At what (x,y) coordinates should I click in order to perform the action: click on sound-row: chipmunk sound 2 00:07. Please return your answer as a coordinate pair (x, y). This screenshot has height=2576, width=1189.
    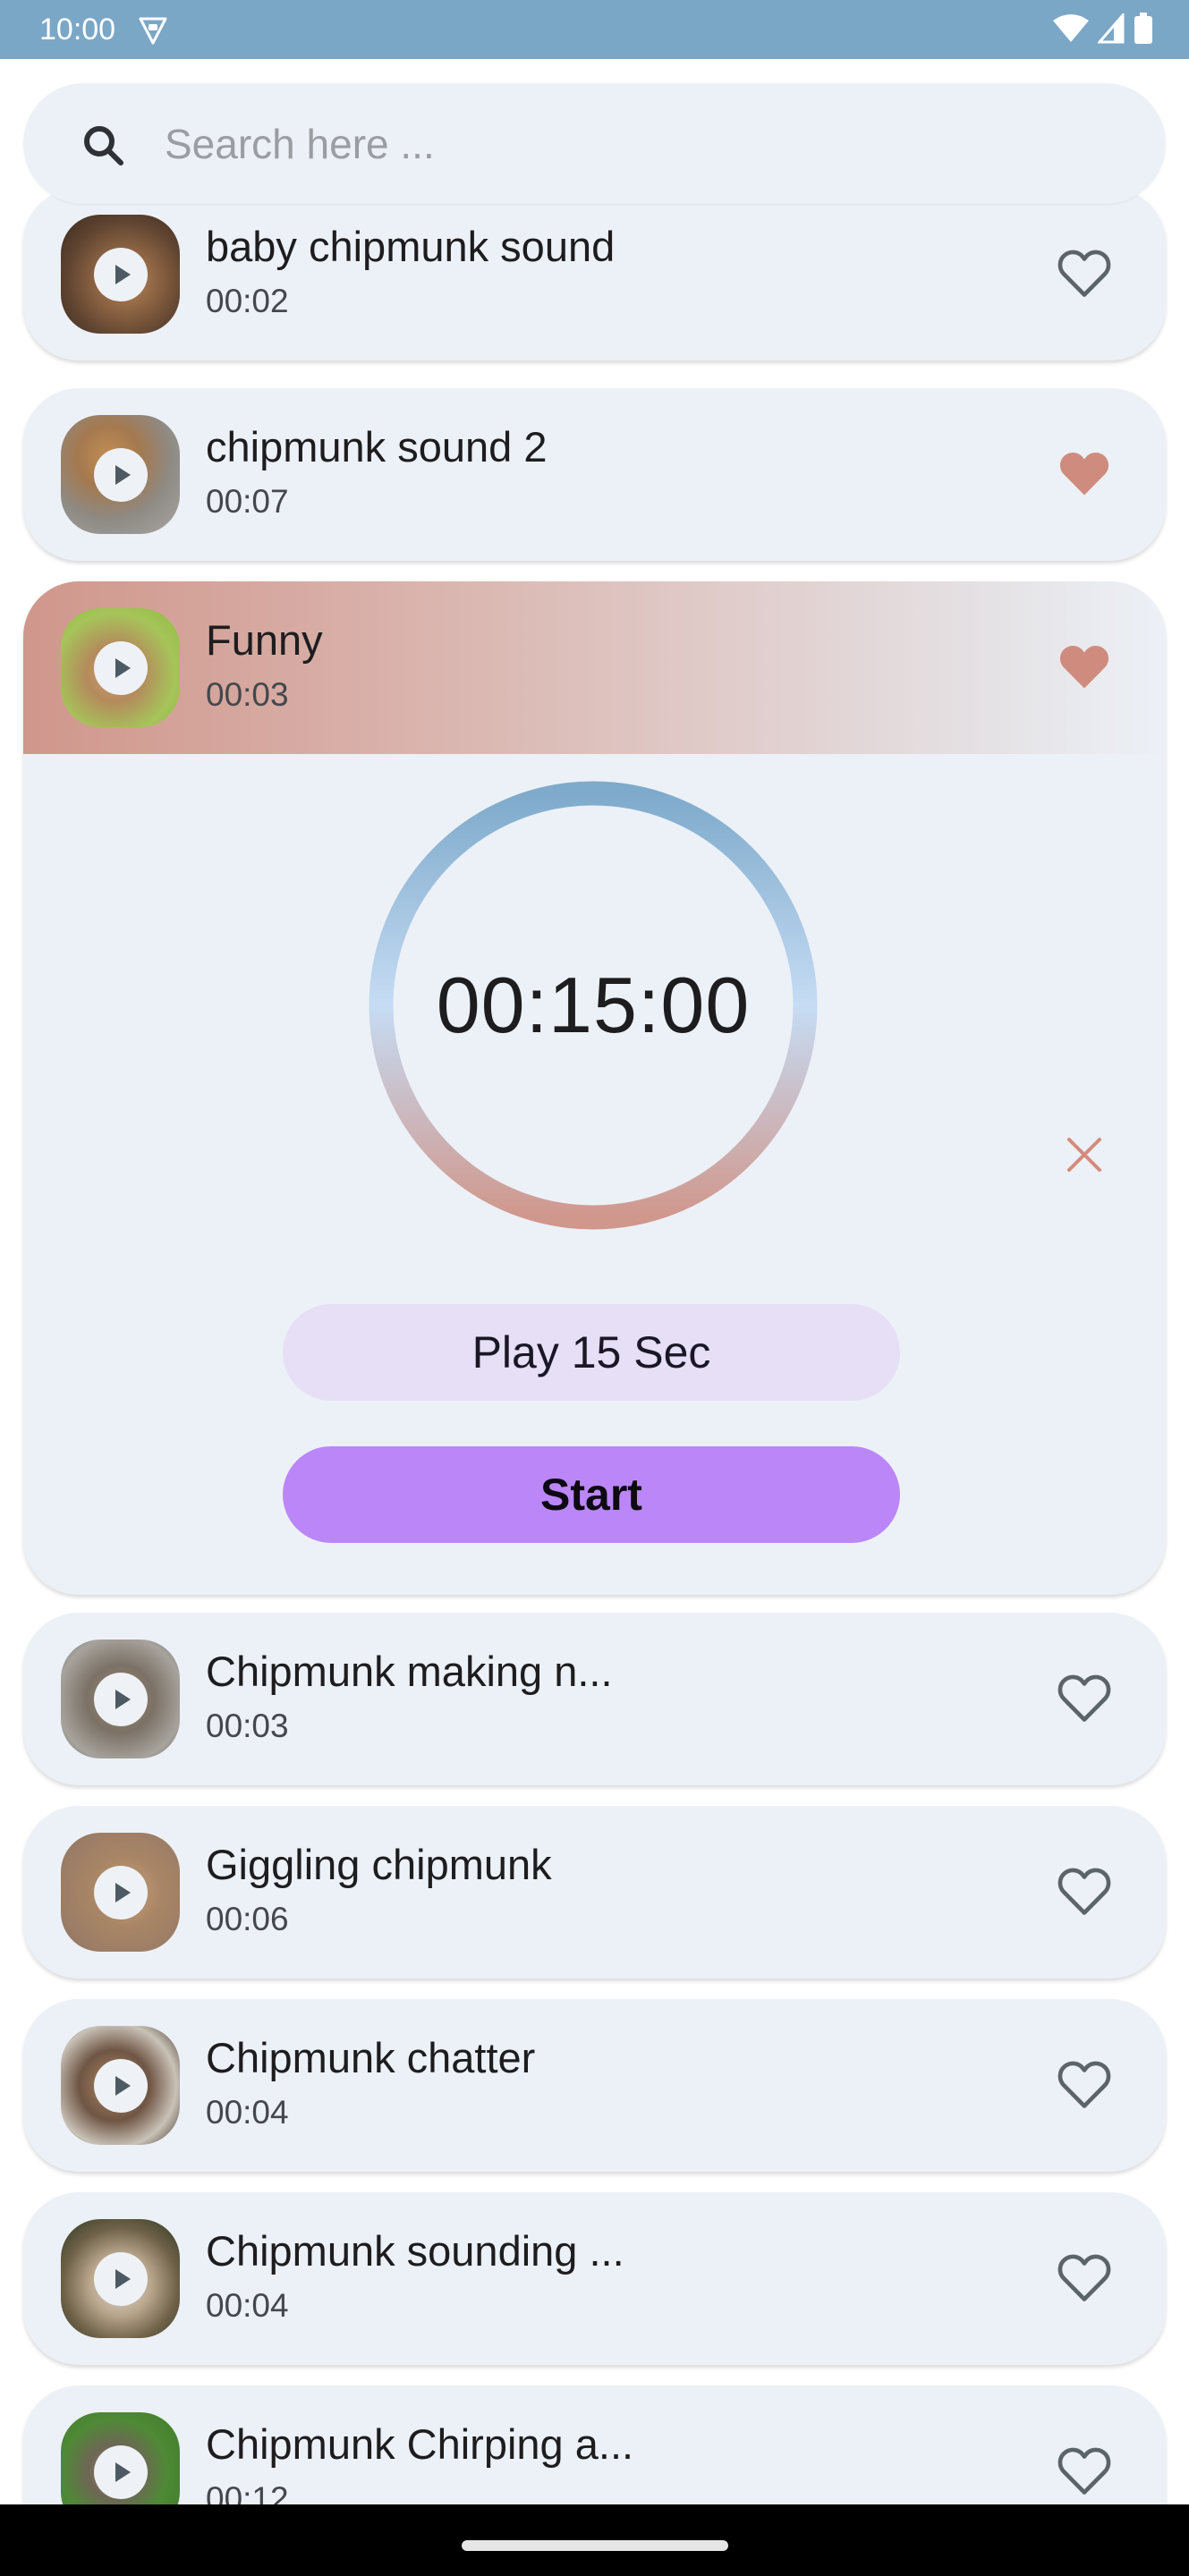
    Looking at the image, I should click on (594, 474).